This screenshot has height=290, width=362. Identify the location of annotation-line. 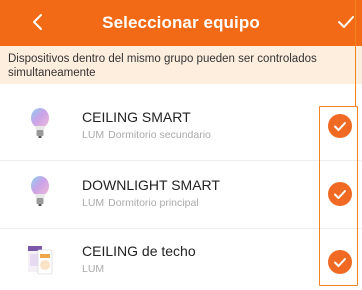
(355, 53).